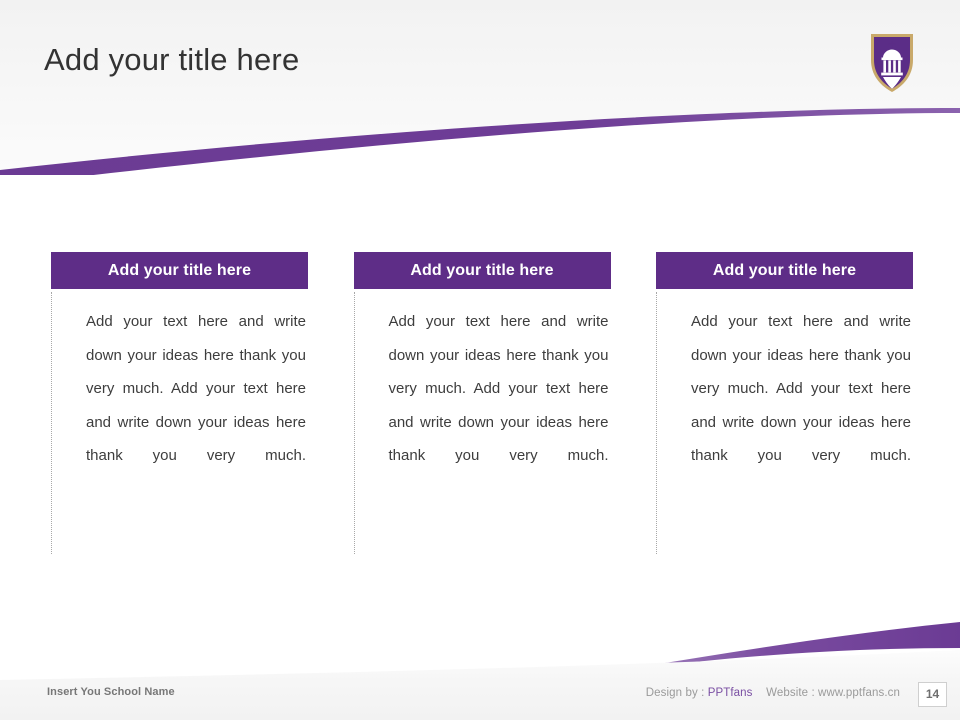 This screenshot has height=720, width=960. What do you see at coordinates (179, 270) in the screenshot?
I see `column-1-header: Add your title here` at bounding box center [179, 270].